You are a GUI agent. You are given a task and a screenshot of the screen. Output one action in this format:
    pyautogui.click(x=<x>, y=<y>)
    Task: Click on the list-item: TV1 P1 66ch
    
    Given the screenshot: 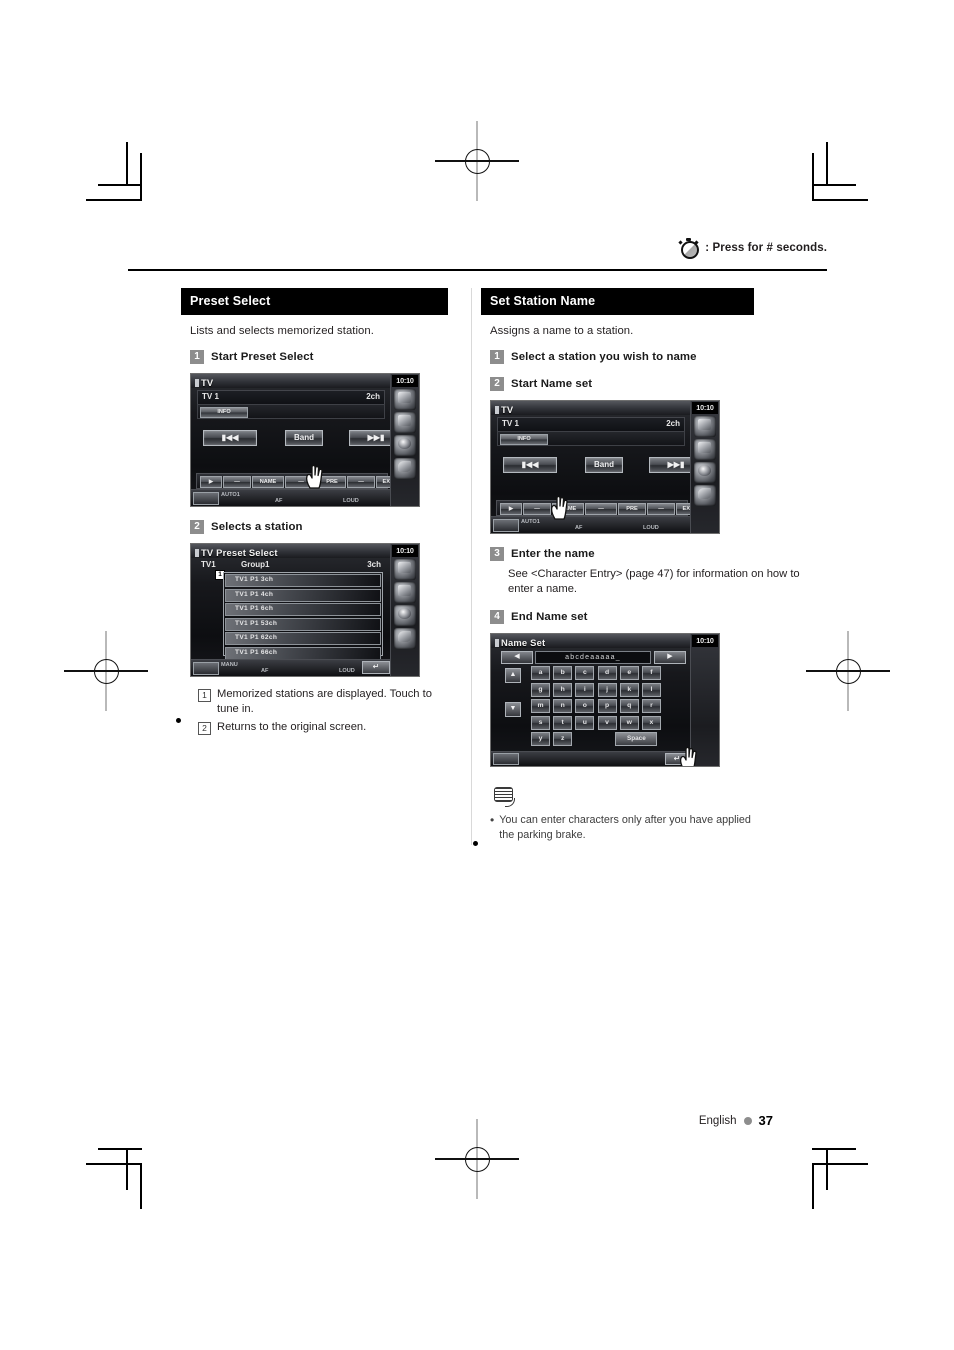 What is the action you would take?
    pyautogui.click(x=303, y=653)
    